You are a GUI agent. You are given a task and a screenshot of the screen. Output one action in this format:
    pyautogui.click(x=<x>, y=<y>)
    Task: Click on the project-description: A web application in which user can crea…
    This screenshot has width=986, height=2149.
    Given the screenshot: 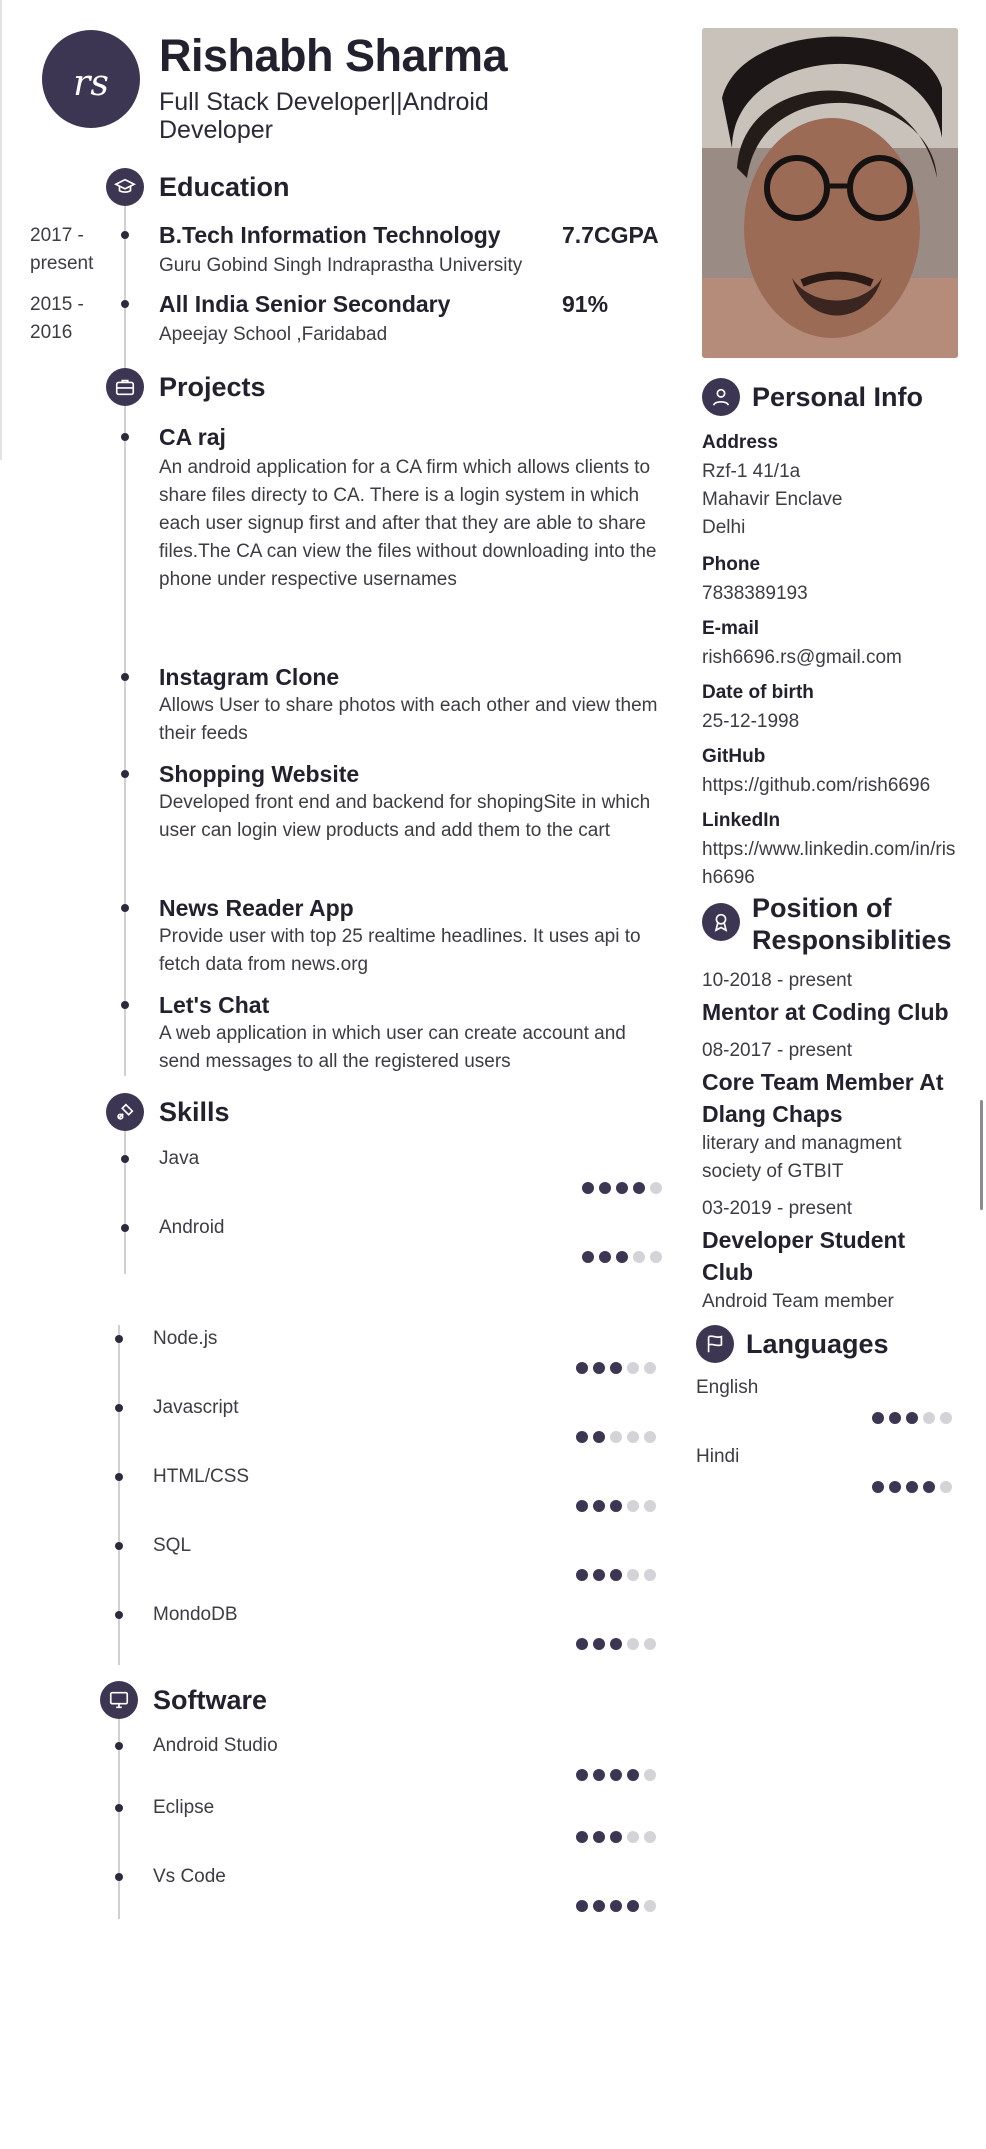 What is the action you would take?
    pyautogui.click(x=392, y=1047)
    